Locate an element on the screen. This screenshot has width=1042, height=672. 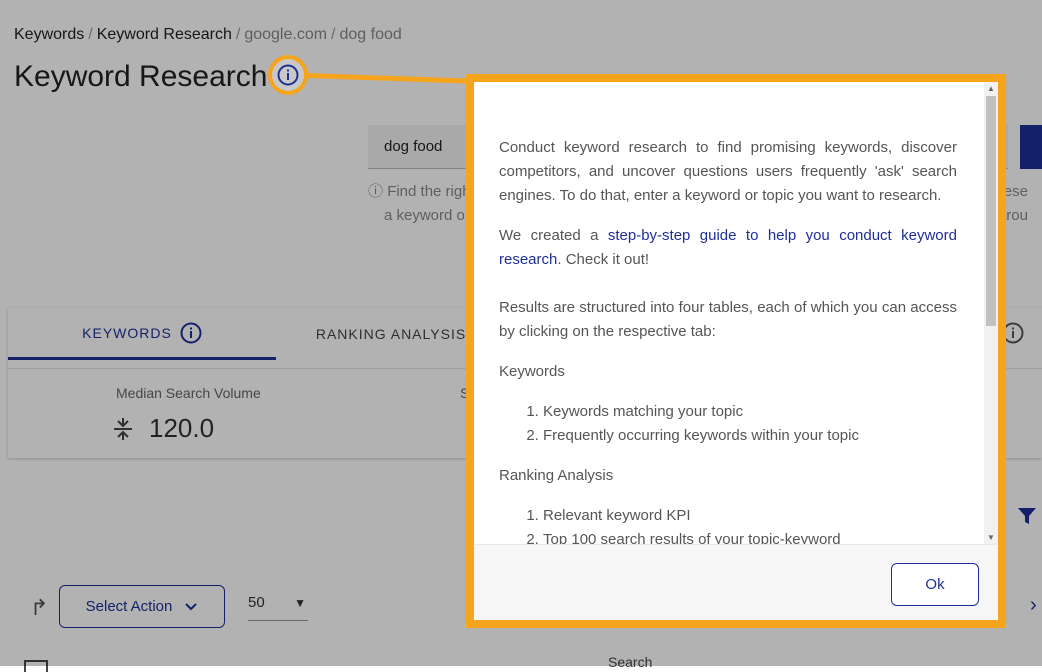
scrollbar-thumb is located at coordinates (991, 211).